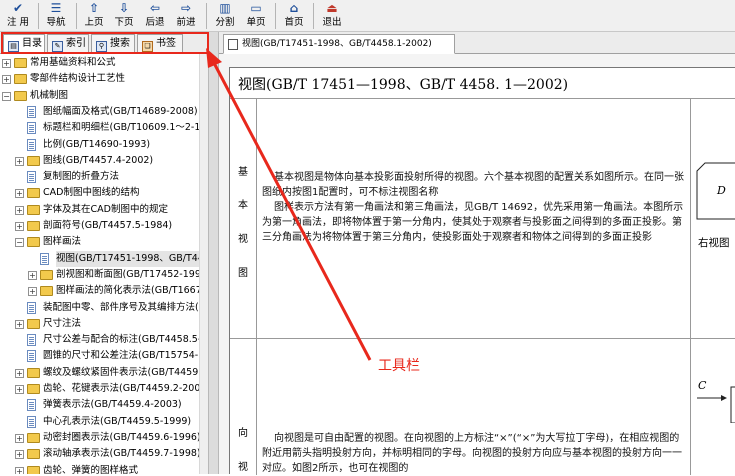 This screenshot has height=476, width=735. I want to click on left-panel-tabs: ▤ 目录 ✎ 索引 ⚲ 搜索 ❏ 书签, so click(104, 43).